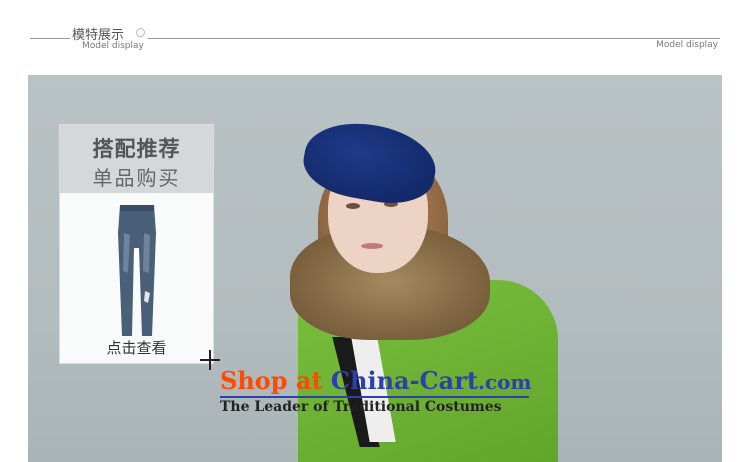 The height and width of the screenshot is (462, 750). Describe the element at coordinates (136, 347) in the screenshot. I see `view-details-link: 点击查看` at that location.